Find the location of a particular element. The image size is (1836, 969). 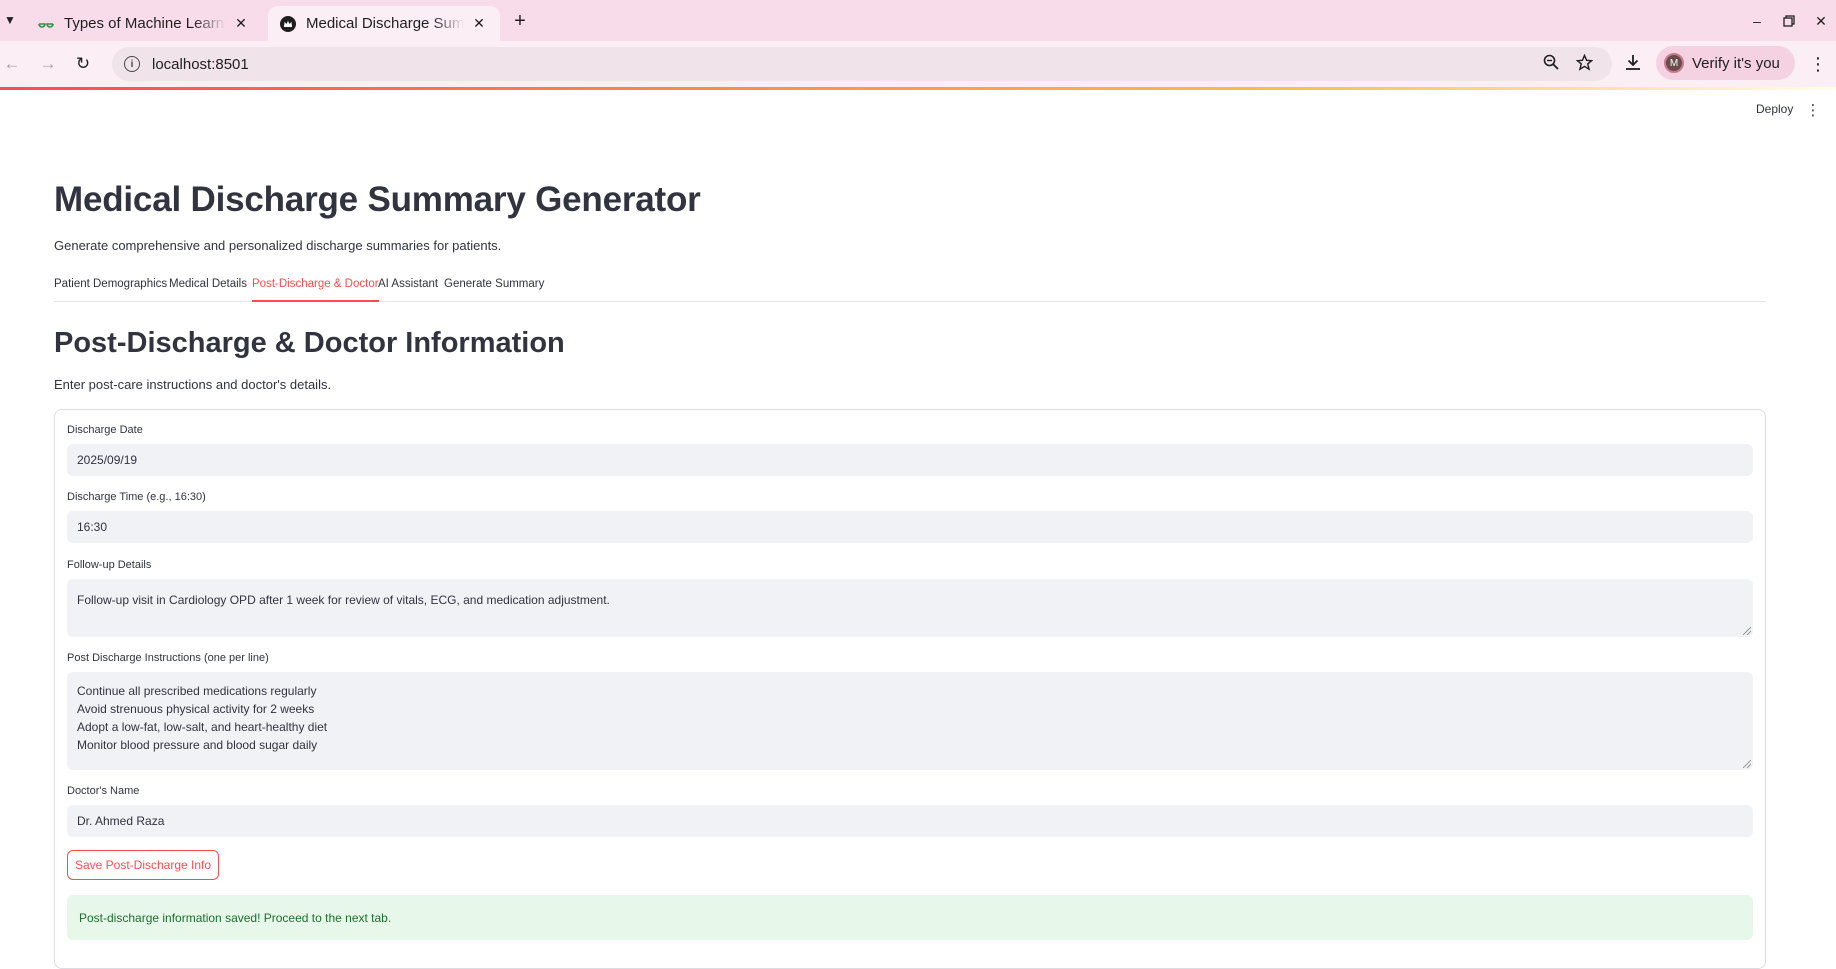

bookmark-star-icon is located at coordinates (1584, 62).